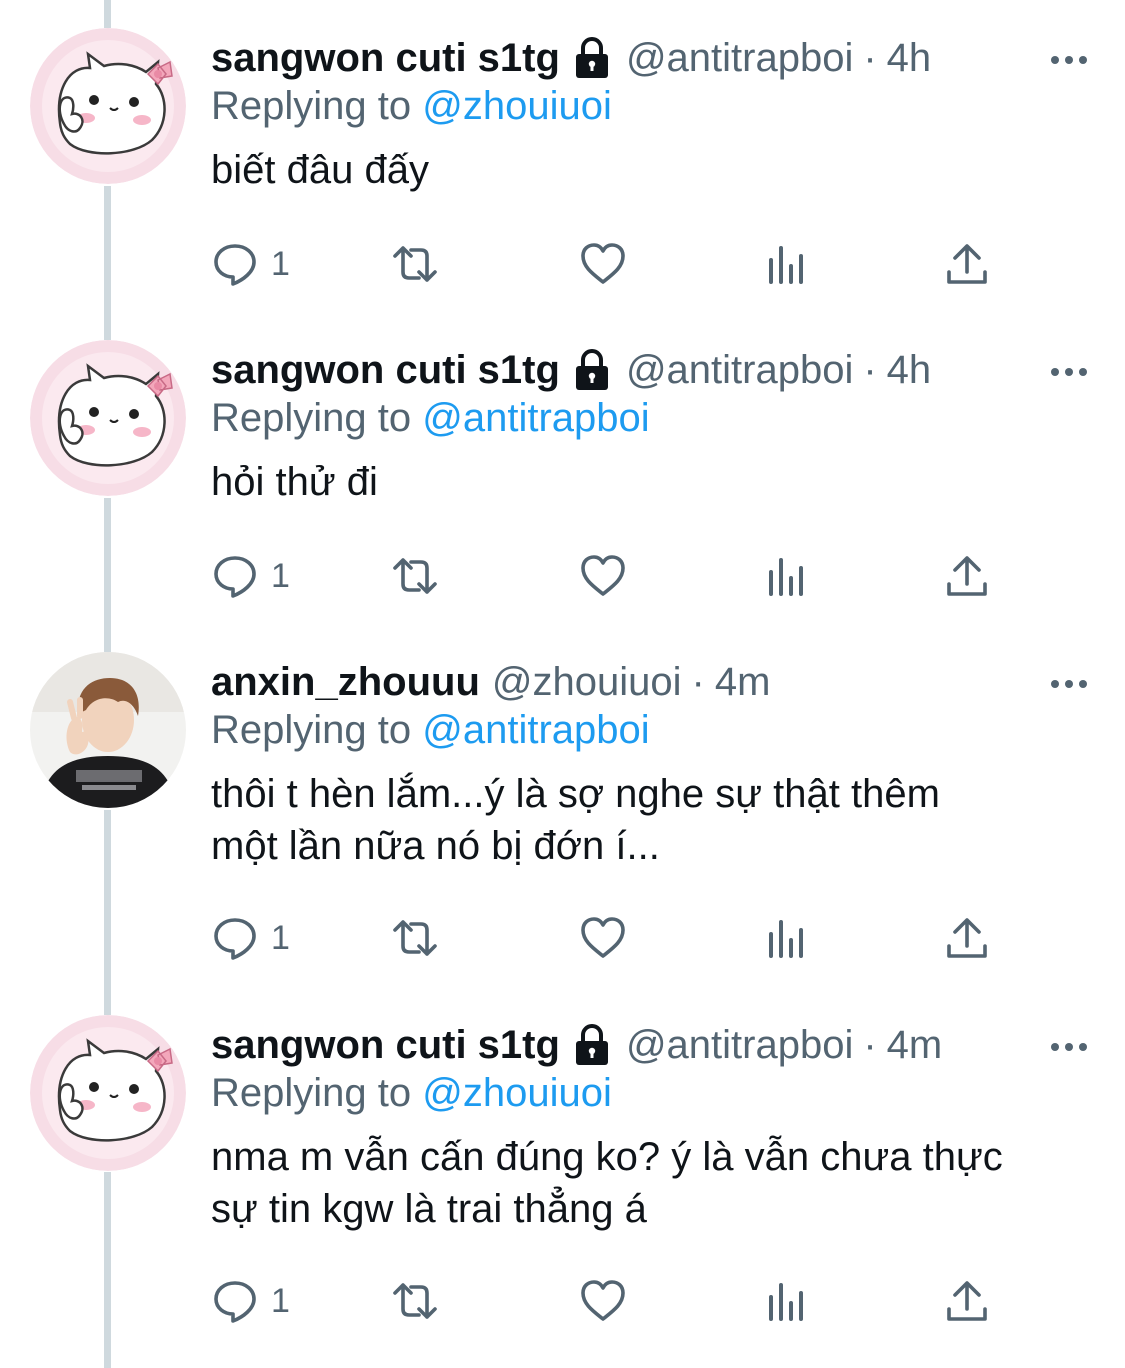 The width and height of the screenshot is (1125, 1368). I want to click on person-photo-avatar, so click(108, 730).